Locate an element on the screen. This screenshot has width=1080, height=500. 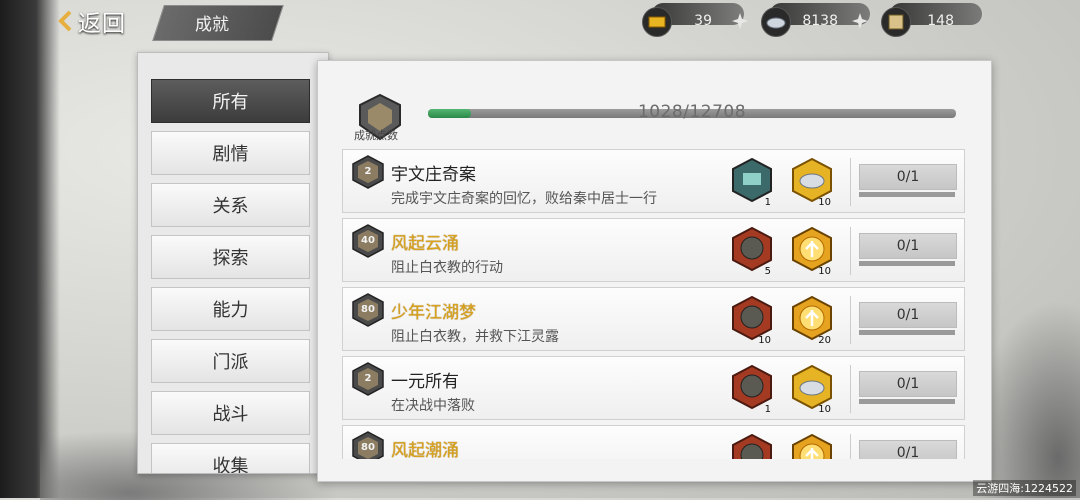
achievement-description: 阻止白衣教的行动 is located at coordinates (447, 268).